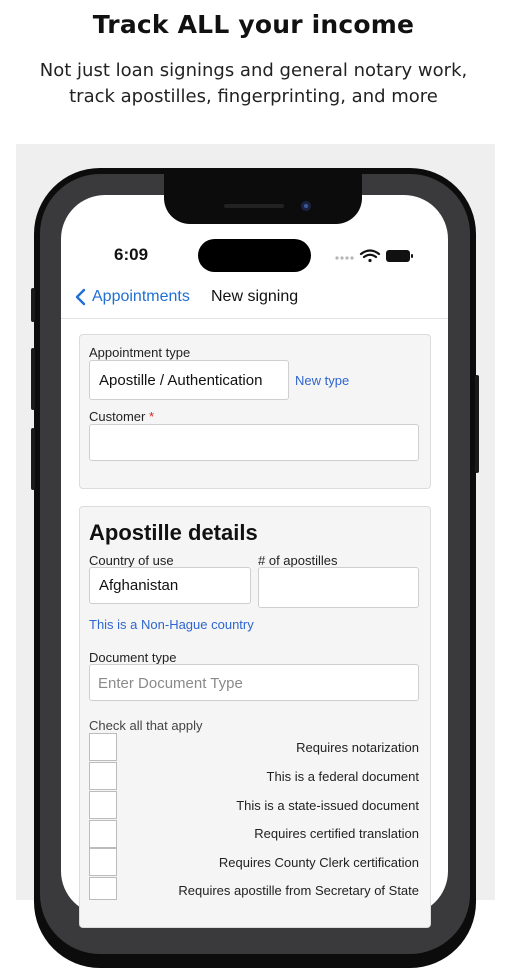 Image resolution: width=507 pixels, height=968 pixels. What do you see at coordinates (139, 585) in the screenshot?
I see `country-value: Afghanistan` at bounding box center [139, 585].